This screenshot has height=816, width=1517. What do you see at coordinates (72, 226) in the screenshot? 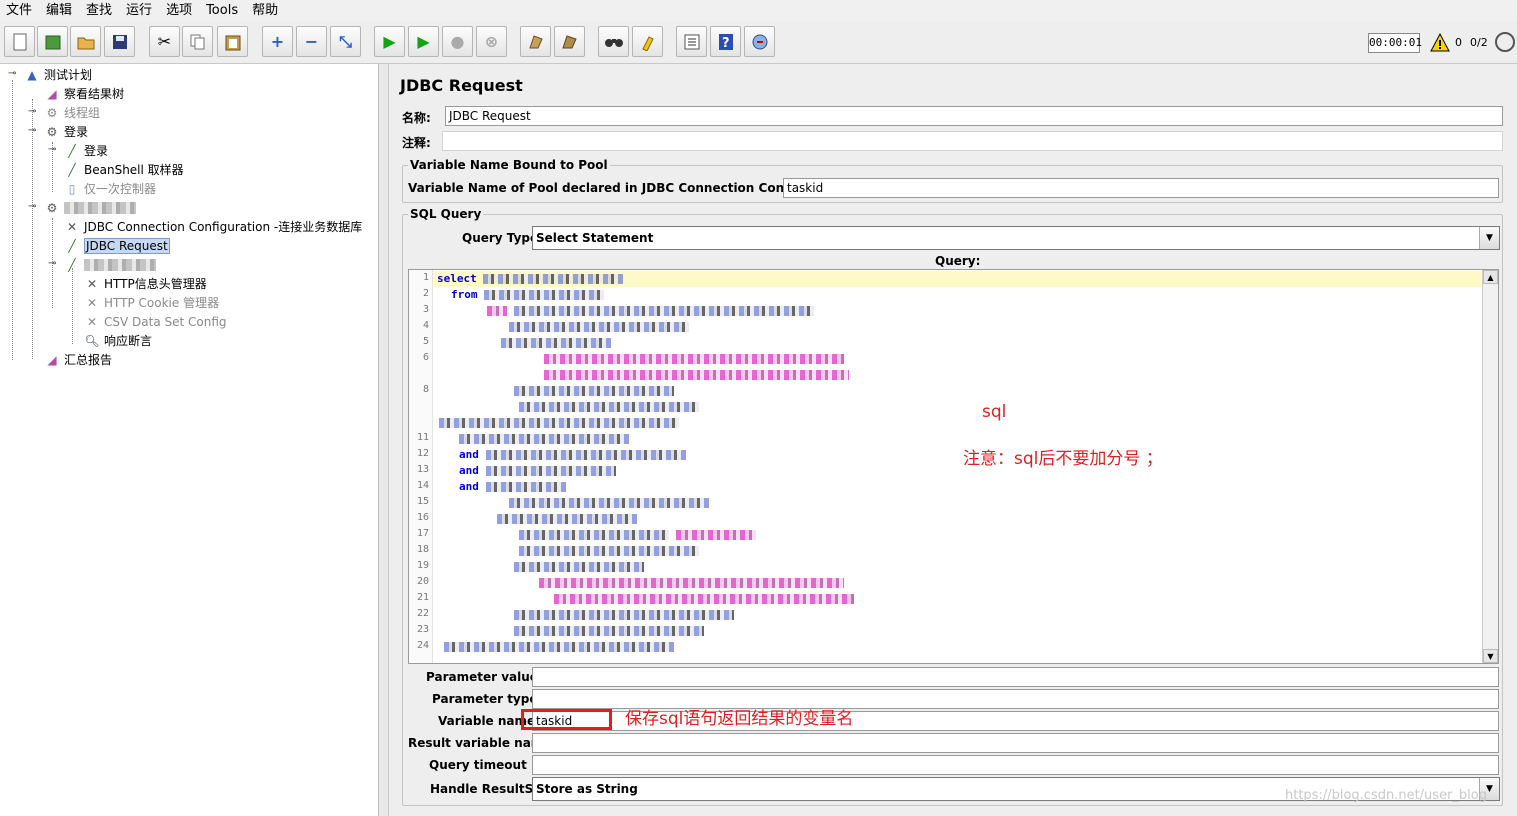
I see `wrench-icon: ✕` at bounding box center [72, 226].